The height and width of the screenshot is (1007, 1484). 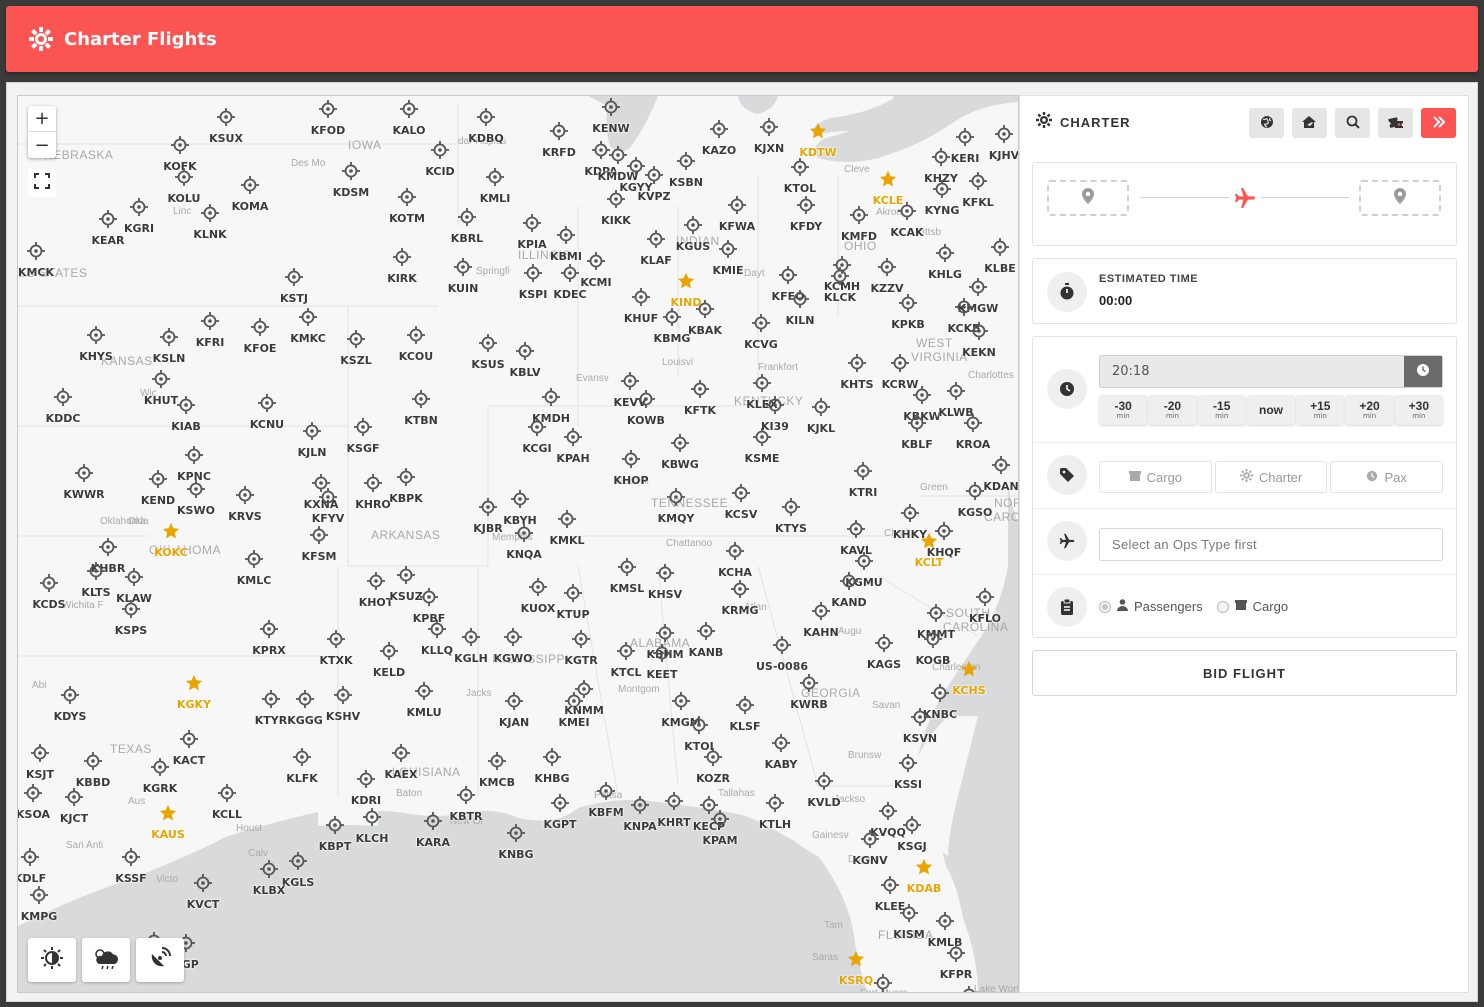 I want to click on airport-code-label: KLTS, so click(x=96, y=592).